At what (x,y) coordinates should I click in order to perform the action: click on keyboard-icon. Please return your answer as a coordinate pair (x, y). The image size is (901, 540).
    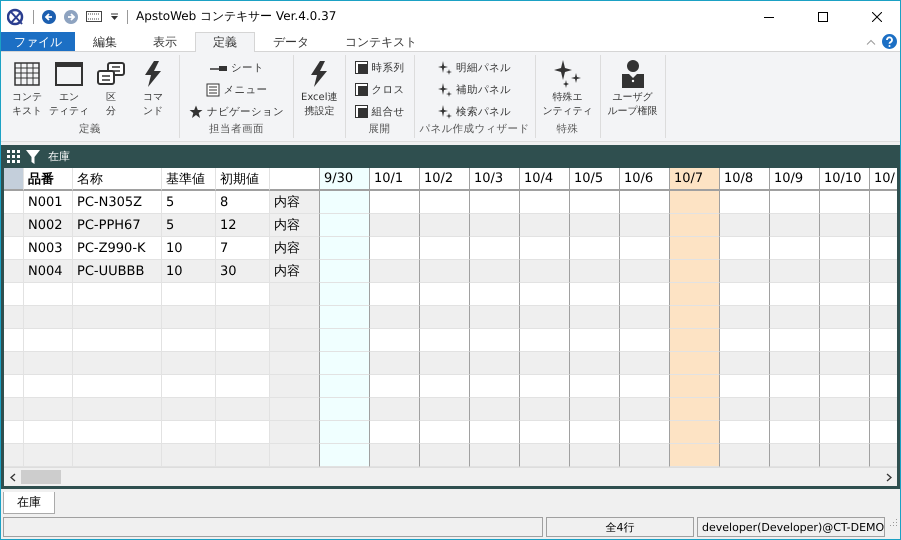
    Looking at the image, I should click on (94, 16).